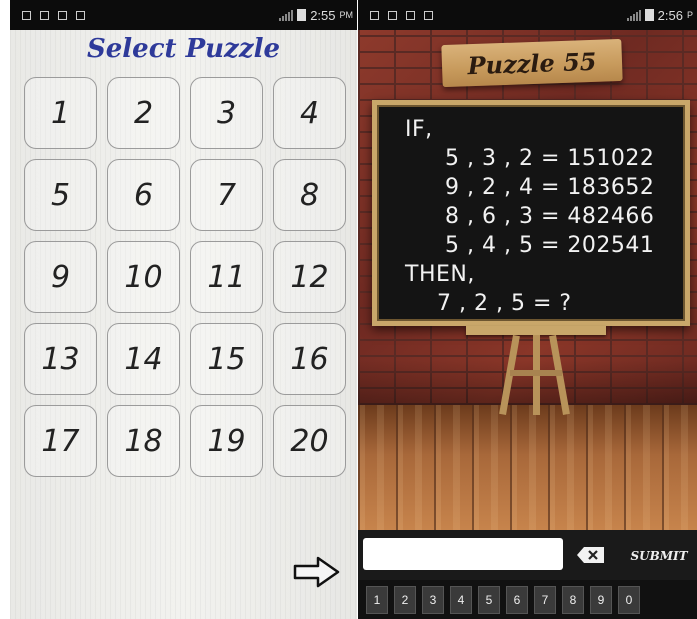 The image size is (697, 619). Describe the element at coordinates (226, 195) in the screenshot. I see `puzzle-tile-7: 7` at that location.